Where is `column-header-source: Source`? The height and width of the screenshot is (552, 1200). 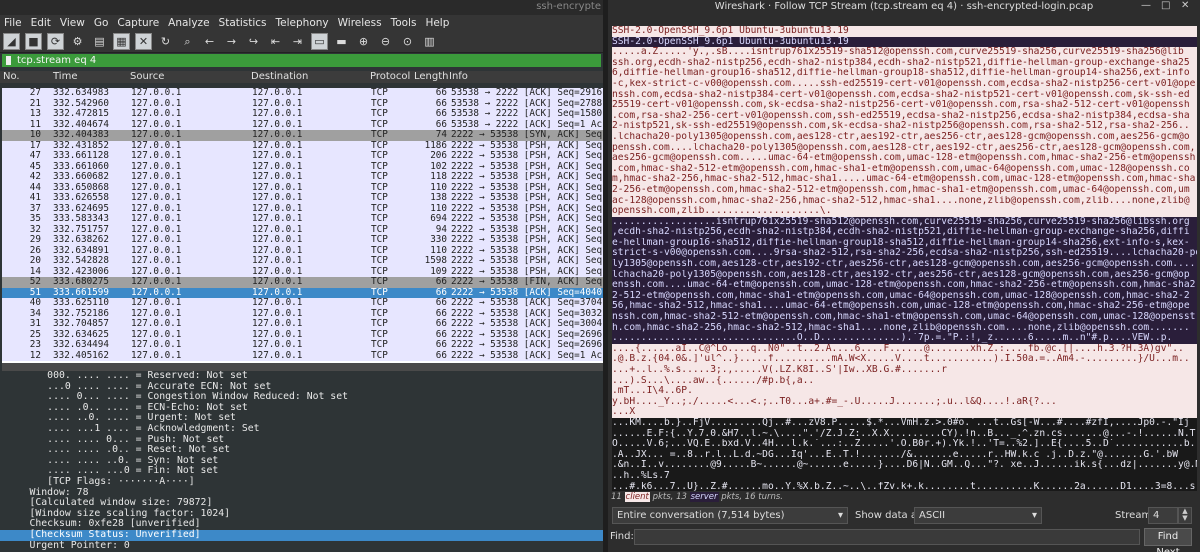
column-header-source: Source is located at coordinates (147, 76).